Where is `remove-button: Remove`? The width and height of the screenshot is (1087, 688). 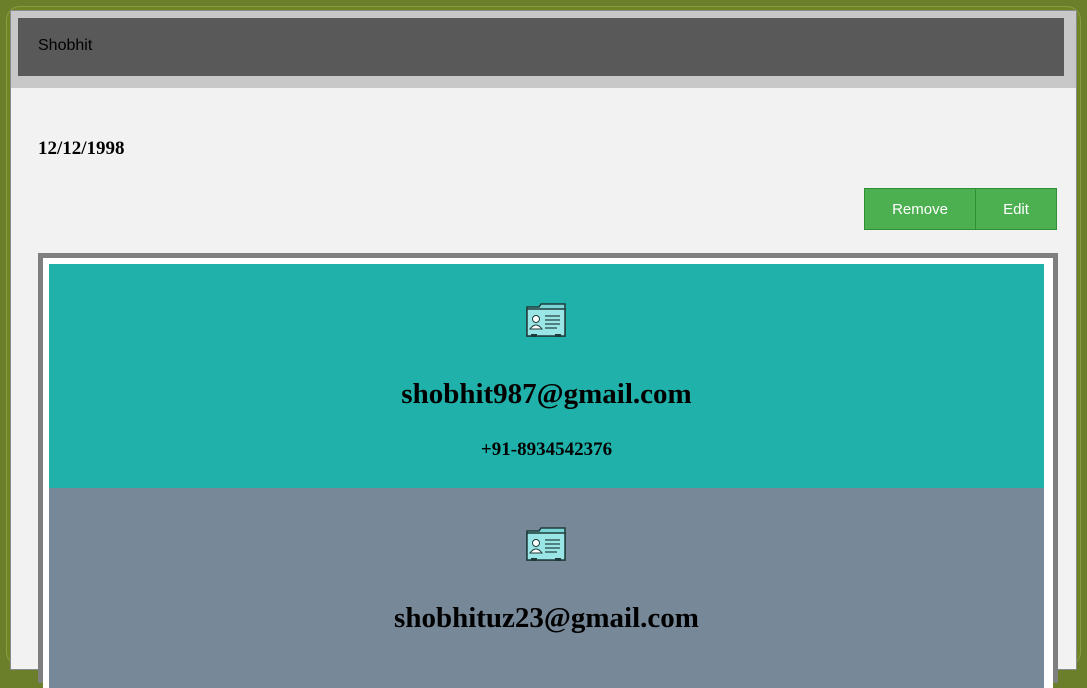
remove-button: Remove is located at coordinates (920, 209).